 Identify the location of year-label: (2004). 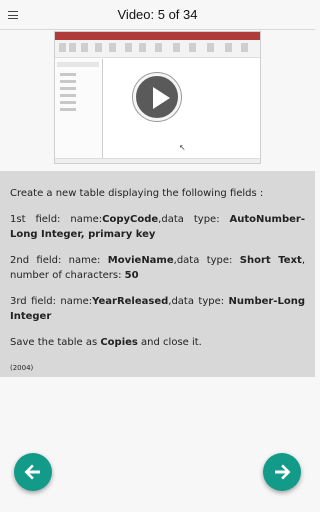
(22, 368).